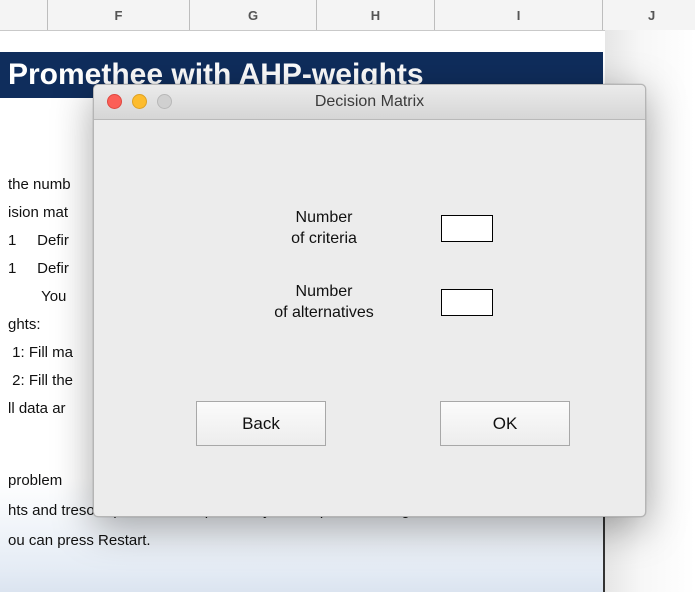  What do you see at coordinates (35, 480) in the screenshot?
I see `sheet-text-line: problem` at bounding box center [35, 480].